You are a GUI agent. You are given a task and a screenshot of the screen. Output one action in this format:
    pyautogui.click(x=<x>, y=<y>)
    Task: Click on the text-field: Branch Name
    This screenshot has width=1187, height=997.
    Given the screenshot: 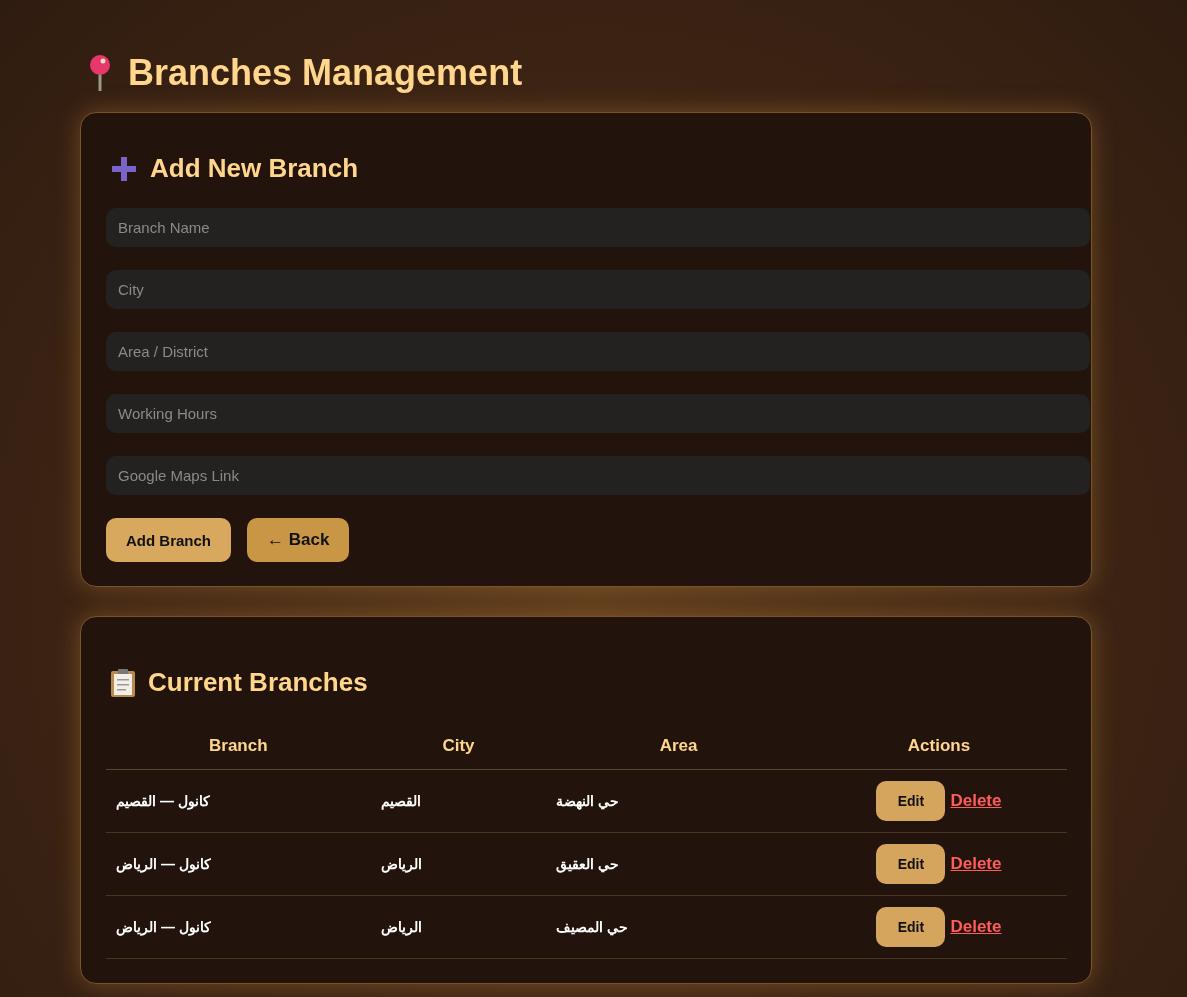 What is the action you would take?
    pyautogui.click(x=598, y=227)
    